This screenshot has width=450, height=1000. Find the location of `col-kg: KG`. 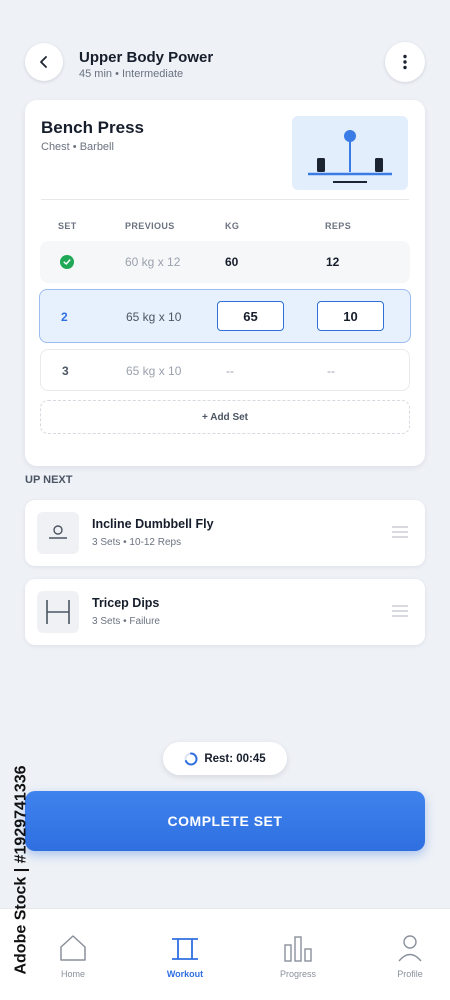

col-kg: KG is located at coordinates (232, 226).